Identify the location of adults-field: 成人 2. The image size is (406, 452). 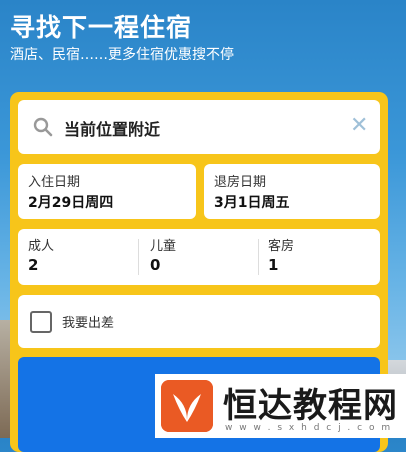
(78, 257).